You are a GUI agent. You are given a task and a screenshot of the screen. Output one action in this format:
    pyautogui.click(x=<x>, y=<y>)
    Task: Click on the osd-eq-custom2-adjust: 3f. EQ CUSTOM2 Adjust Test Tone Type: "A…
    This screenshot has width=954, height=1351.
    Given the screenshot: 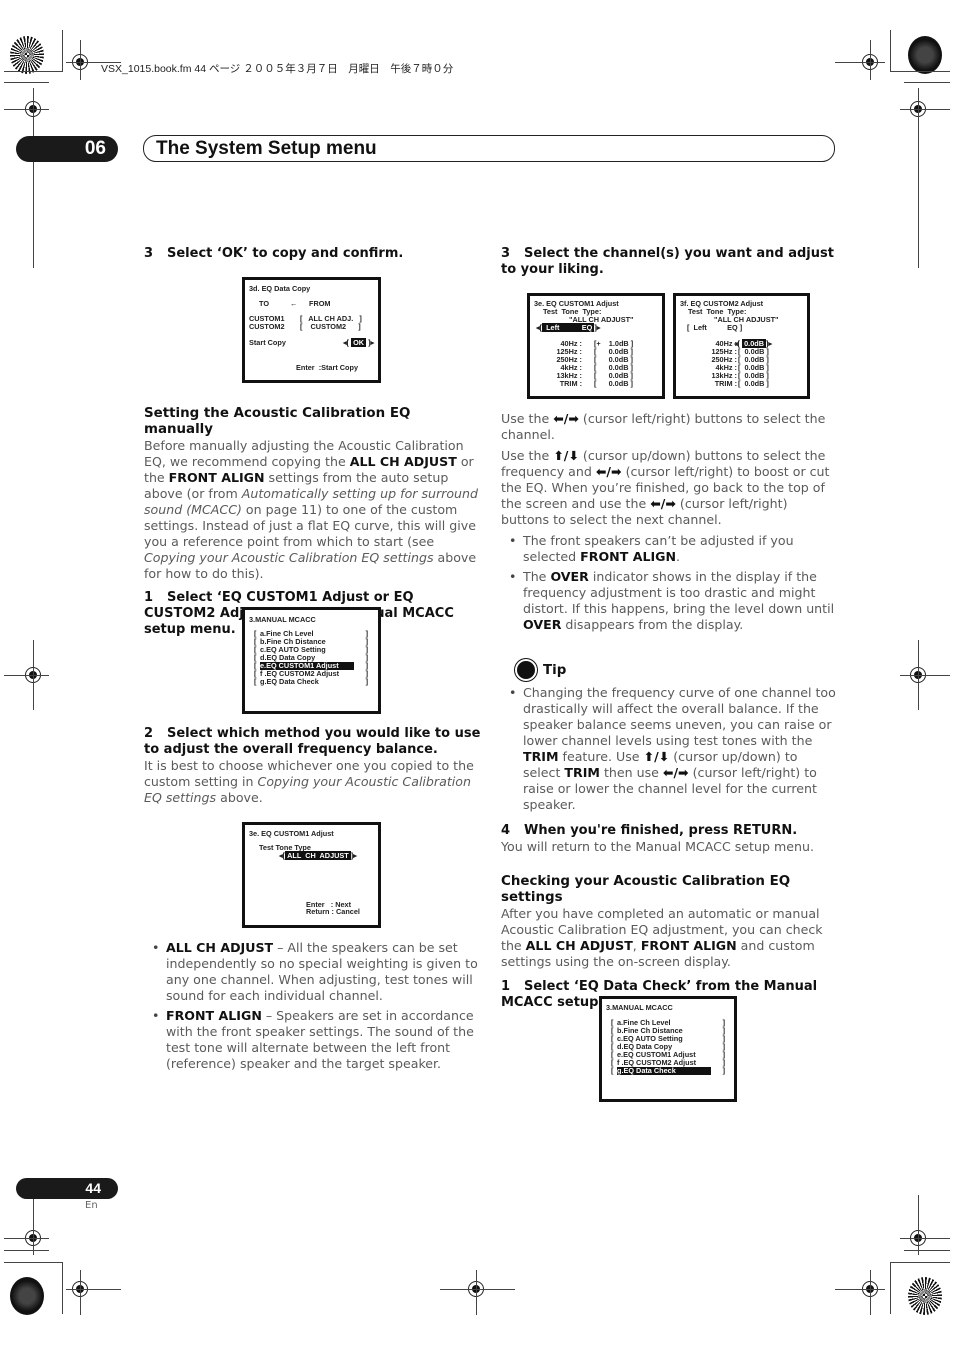 What is the action you would take?
    pyautogui.click(x=741, y=346)
    